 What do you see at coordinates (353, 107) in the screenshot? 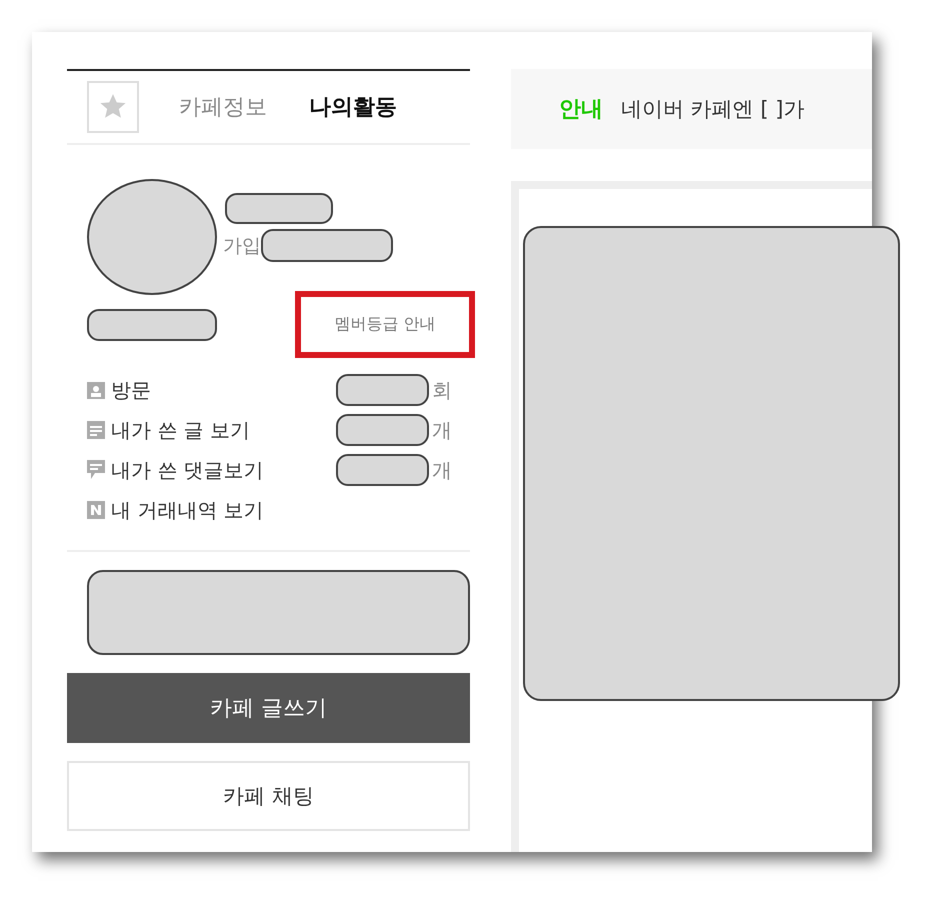
I see `tab: 나의활동` at bounding box center [353, 107].